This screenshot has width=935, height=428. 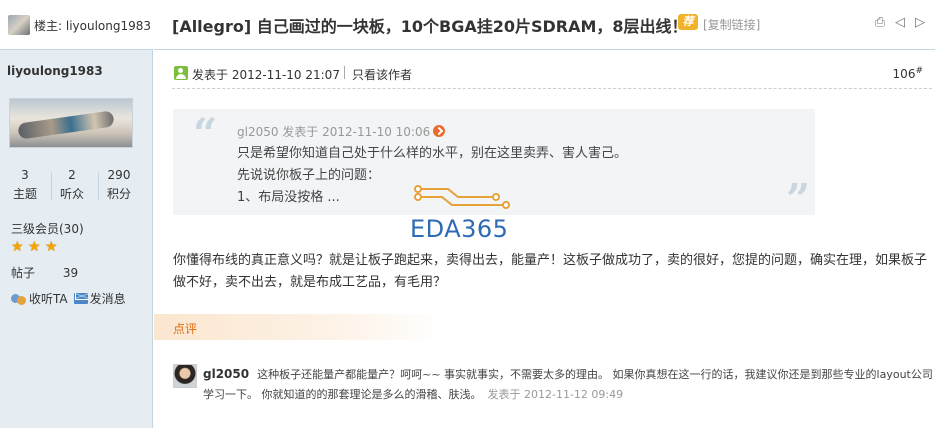 What do you see at coordinates (70, 273) in the screenshot?
I see `post-count-value: 39` at bounding box center [70, 273].